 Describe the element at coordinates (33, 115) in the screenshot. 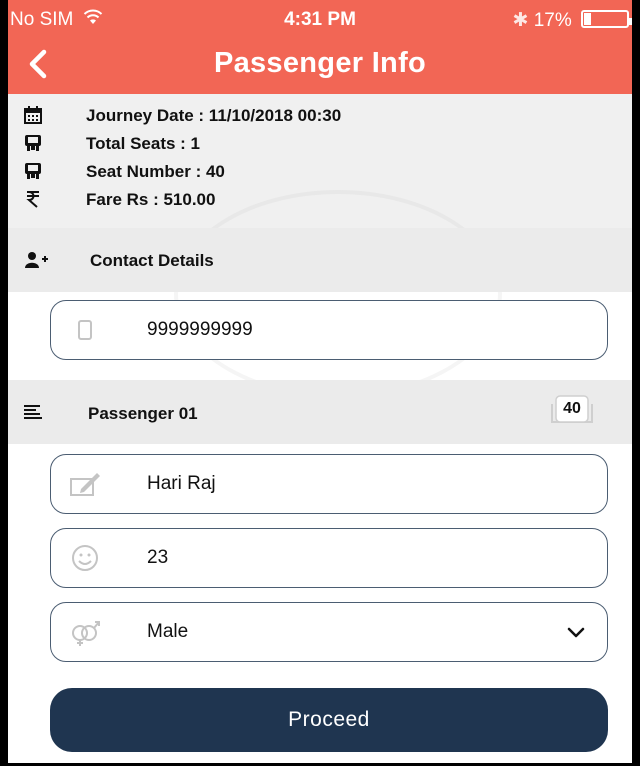

I see `calendar-icon` at that location.